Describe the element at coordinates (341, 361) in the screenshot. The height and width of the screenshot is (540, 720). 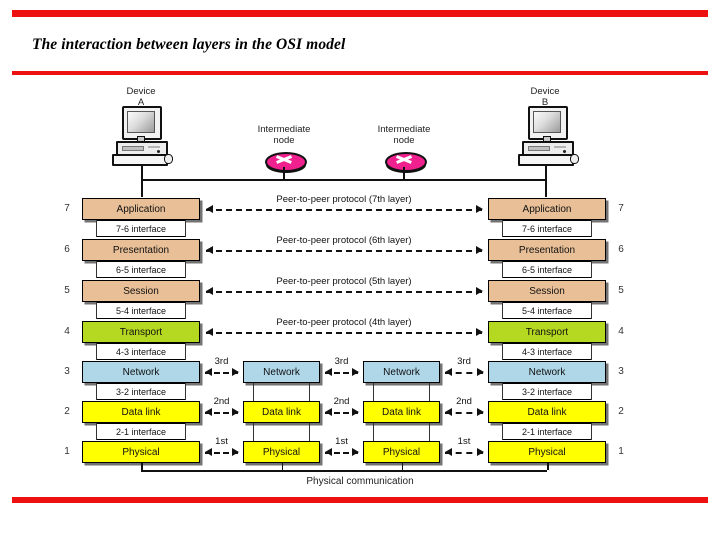
I see `hop-label-network-2: 3rd` at that location.